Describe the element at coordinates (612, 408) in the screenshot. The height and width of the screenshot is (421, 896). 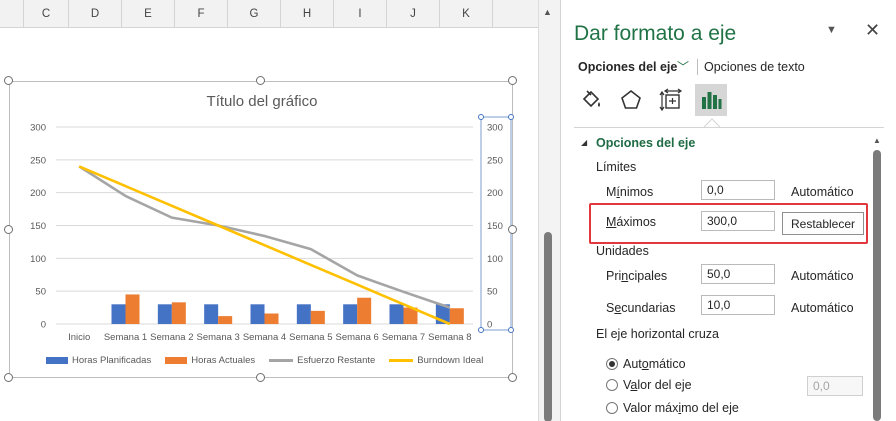
I see `radio-max-axis-value` at that location.